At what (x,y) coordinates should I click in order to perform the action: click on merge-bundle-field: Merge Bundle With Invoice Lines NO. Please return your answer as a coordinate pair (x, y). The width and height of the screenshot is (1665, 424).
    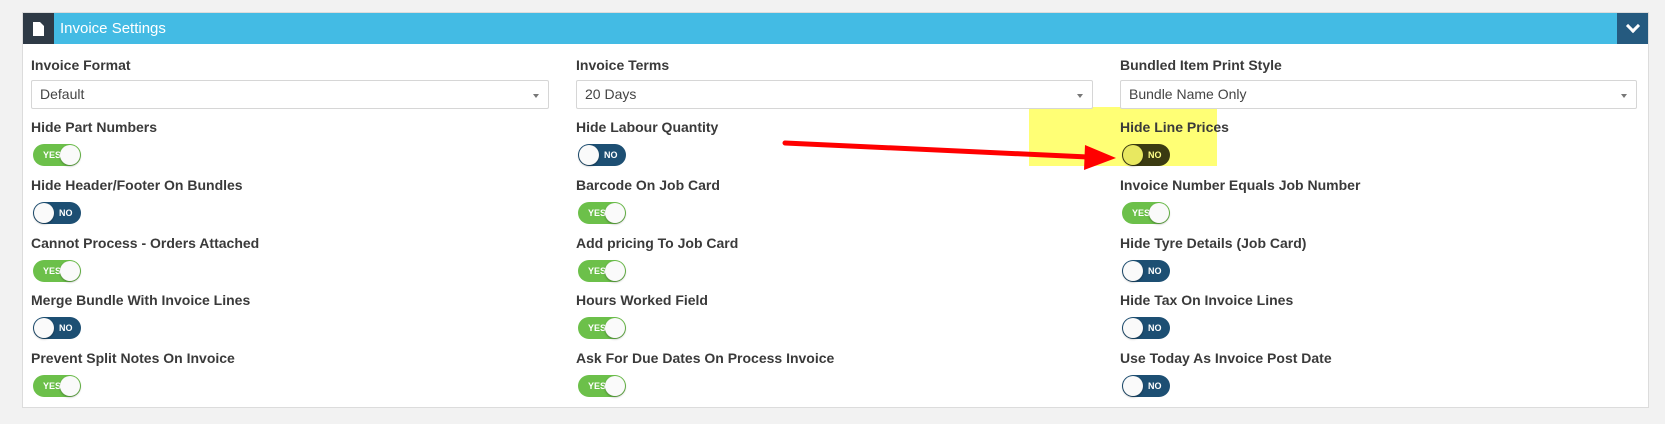
    Looking at the image, I should click on (141, 315).